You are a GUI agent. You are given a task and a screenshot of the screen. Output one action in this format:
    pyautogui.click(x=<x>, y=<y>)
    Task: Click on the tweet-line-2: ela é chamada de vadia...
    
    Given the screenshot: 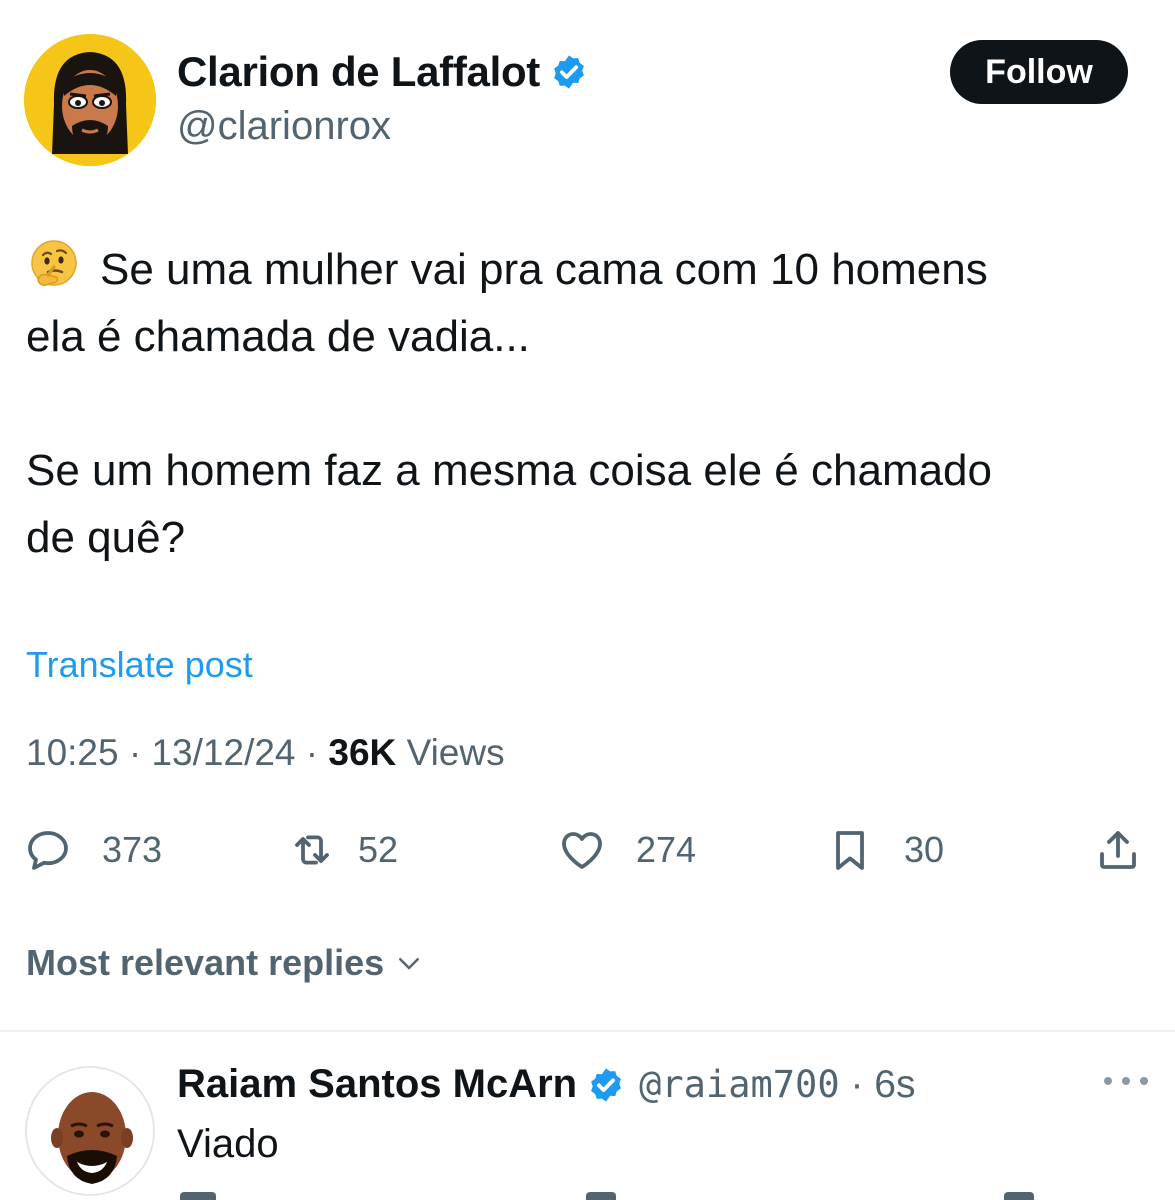 What is the action you would take?
    pyautogui.click(x=278, y=336)
    